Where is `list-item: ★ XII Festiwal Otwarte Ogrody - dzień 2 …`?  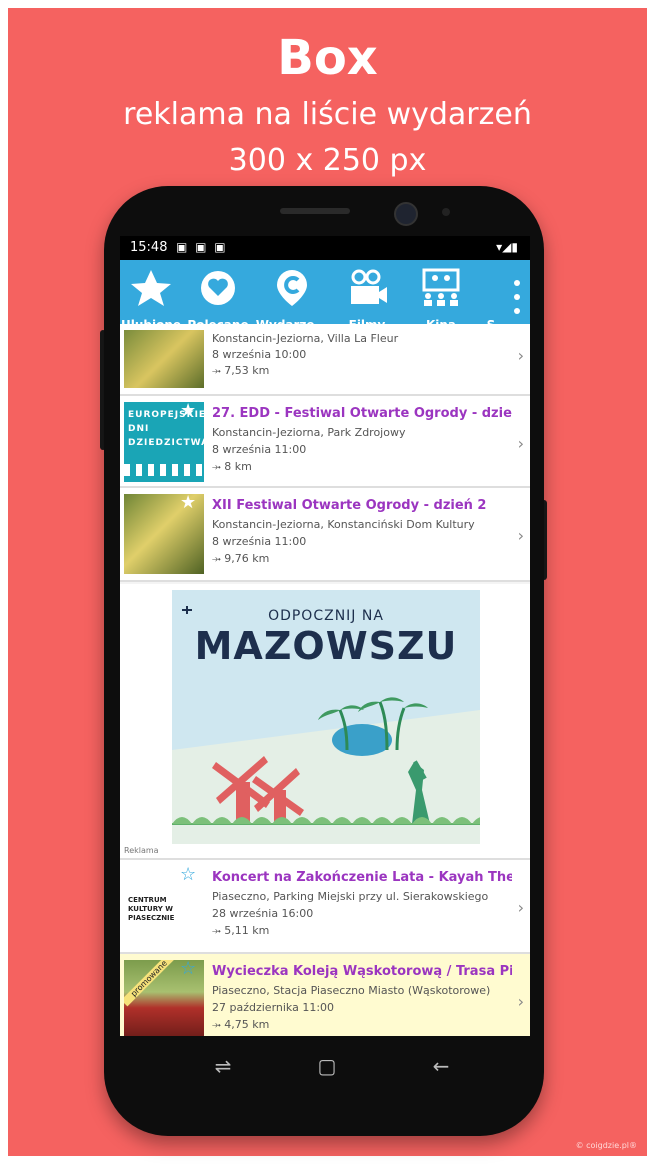
list-item: ★ XII Festiwal Otwarte Ogrody - dzień 2 … is located at coordinates (325, 535).